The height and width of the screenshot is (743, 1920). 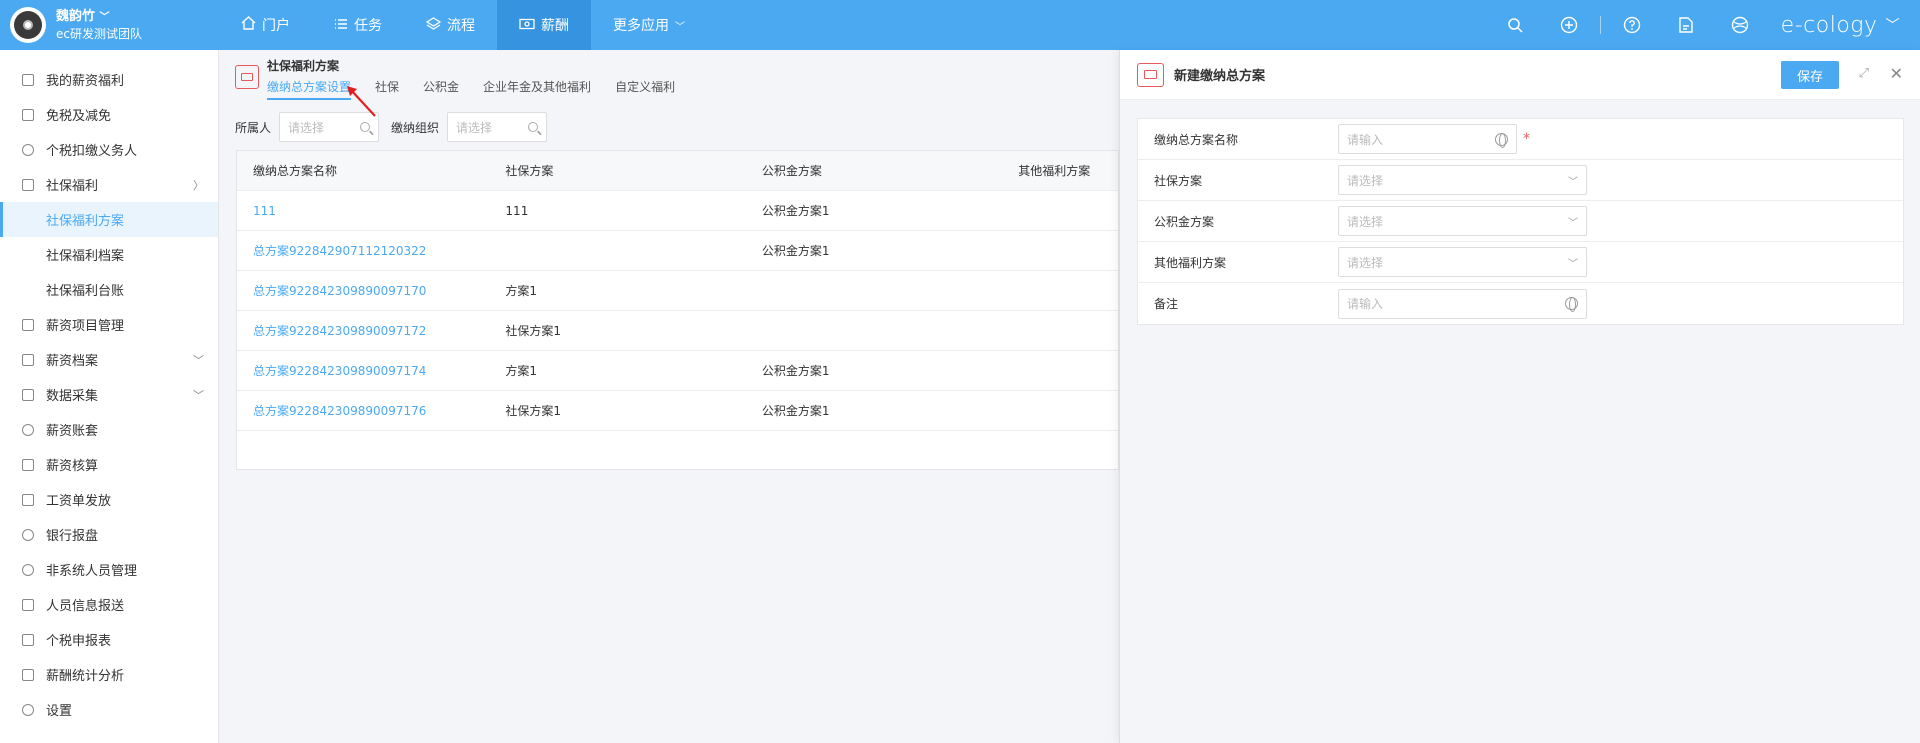 I want to click on other-welfare-select: 请选择 ﹀, so click(x=1462, y=262).